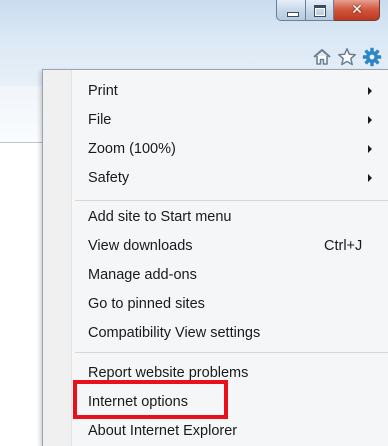  I want to click on view-downloads-shortcut: Ctrl+J, so click(343, 246).